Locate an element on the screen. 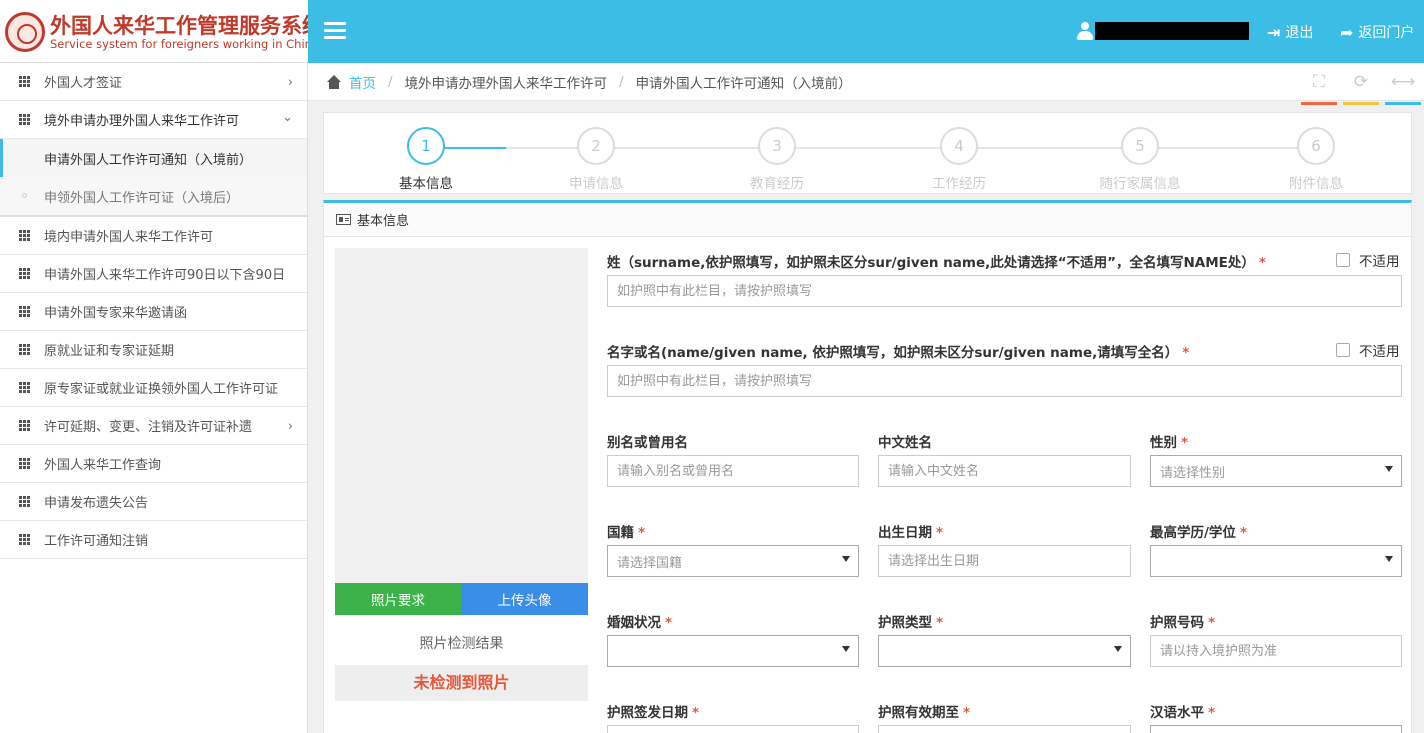 The height and width of the screenshot is (733, 1424). sidebar-item-permit-changes: 许可延期、变更、注销及许可证补遗 › is located at coordinates (153, 426).